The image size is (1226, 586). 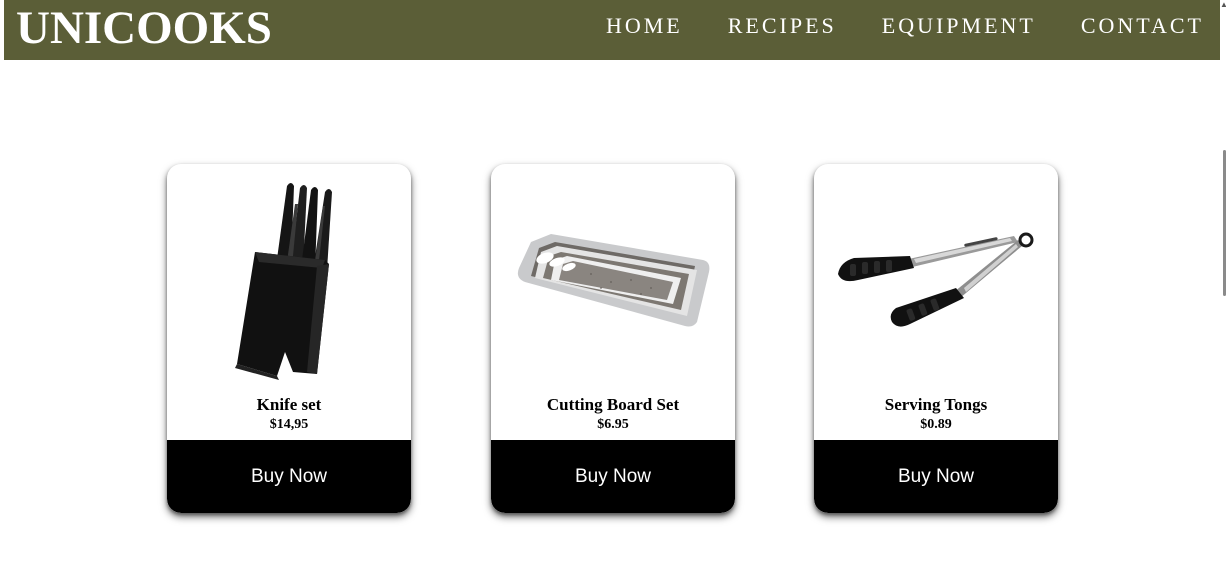 I want to click on product-price: $6.95, so click(x=613, y=424).